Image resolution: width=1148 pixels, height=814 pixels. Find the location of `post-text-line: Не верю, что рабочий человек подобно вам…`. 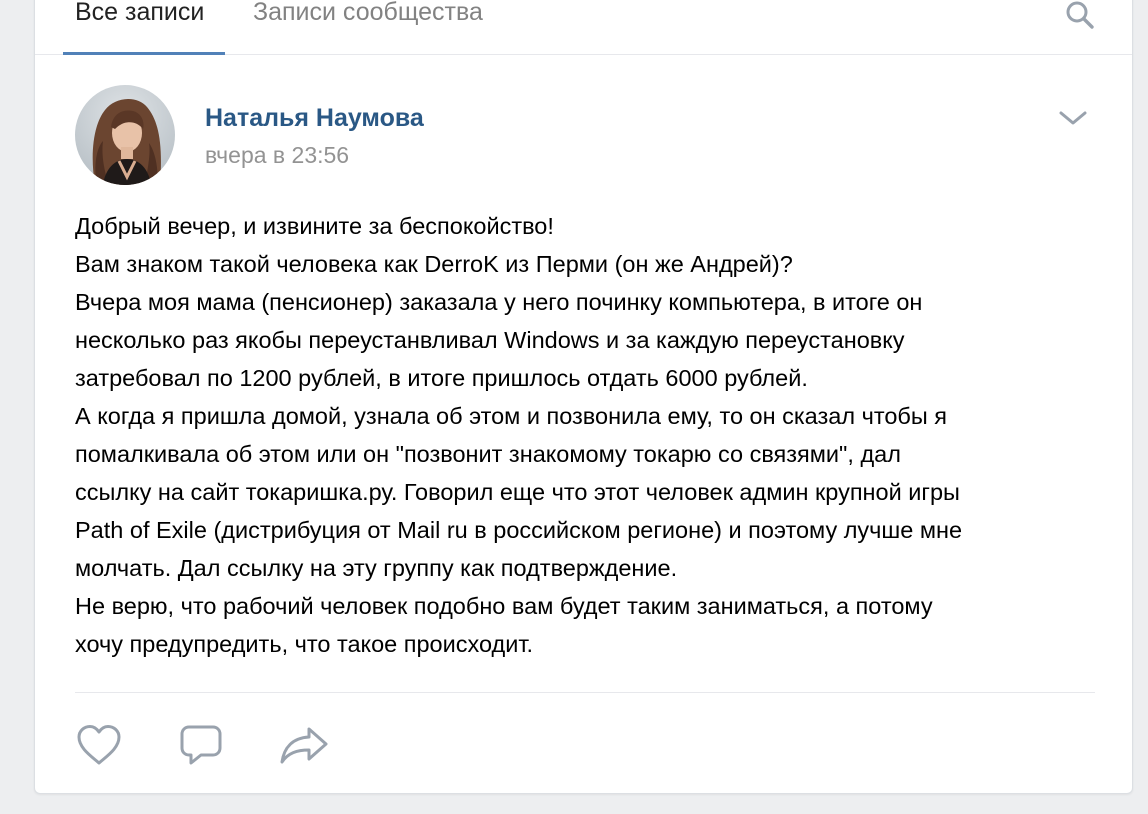

post-text-line: Не верю, что рабочий человек подобно вам… is located at coordinates (504, 606).